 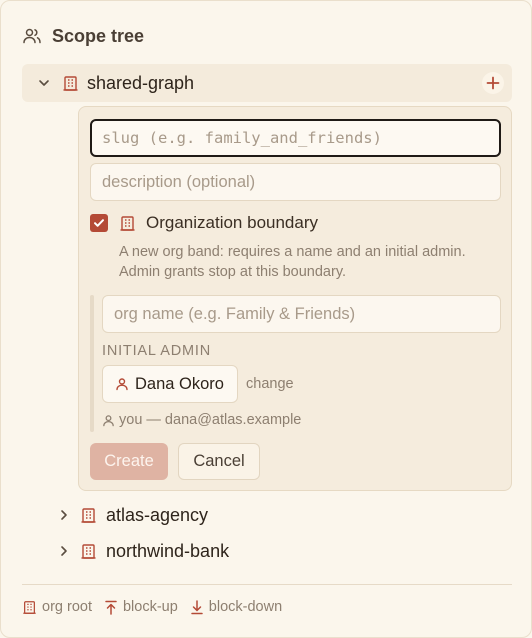 I want to click on tree-node-northwind-bank: northwind-bank, so click(x=142, y=551).